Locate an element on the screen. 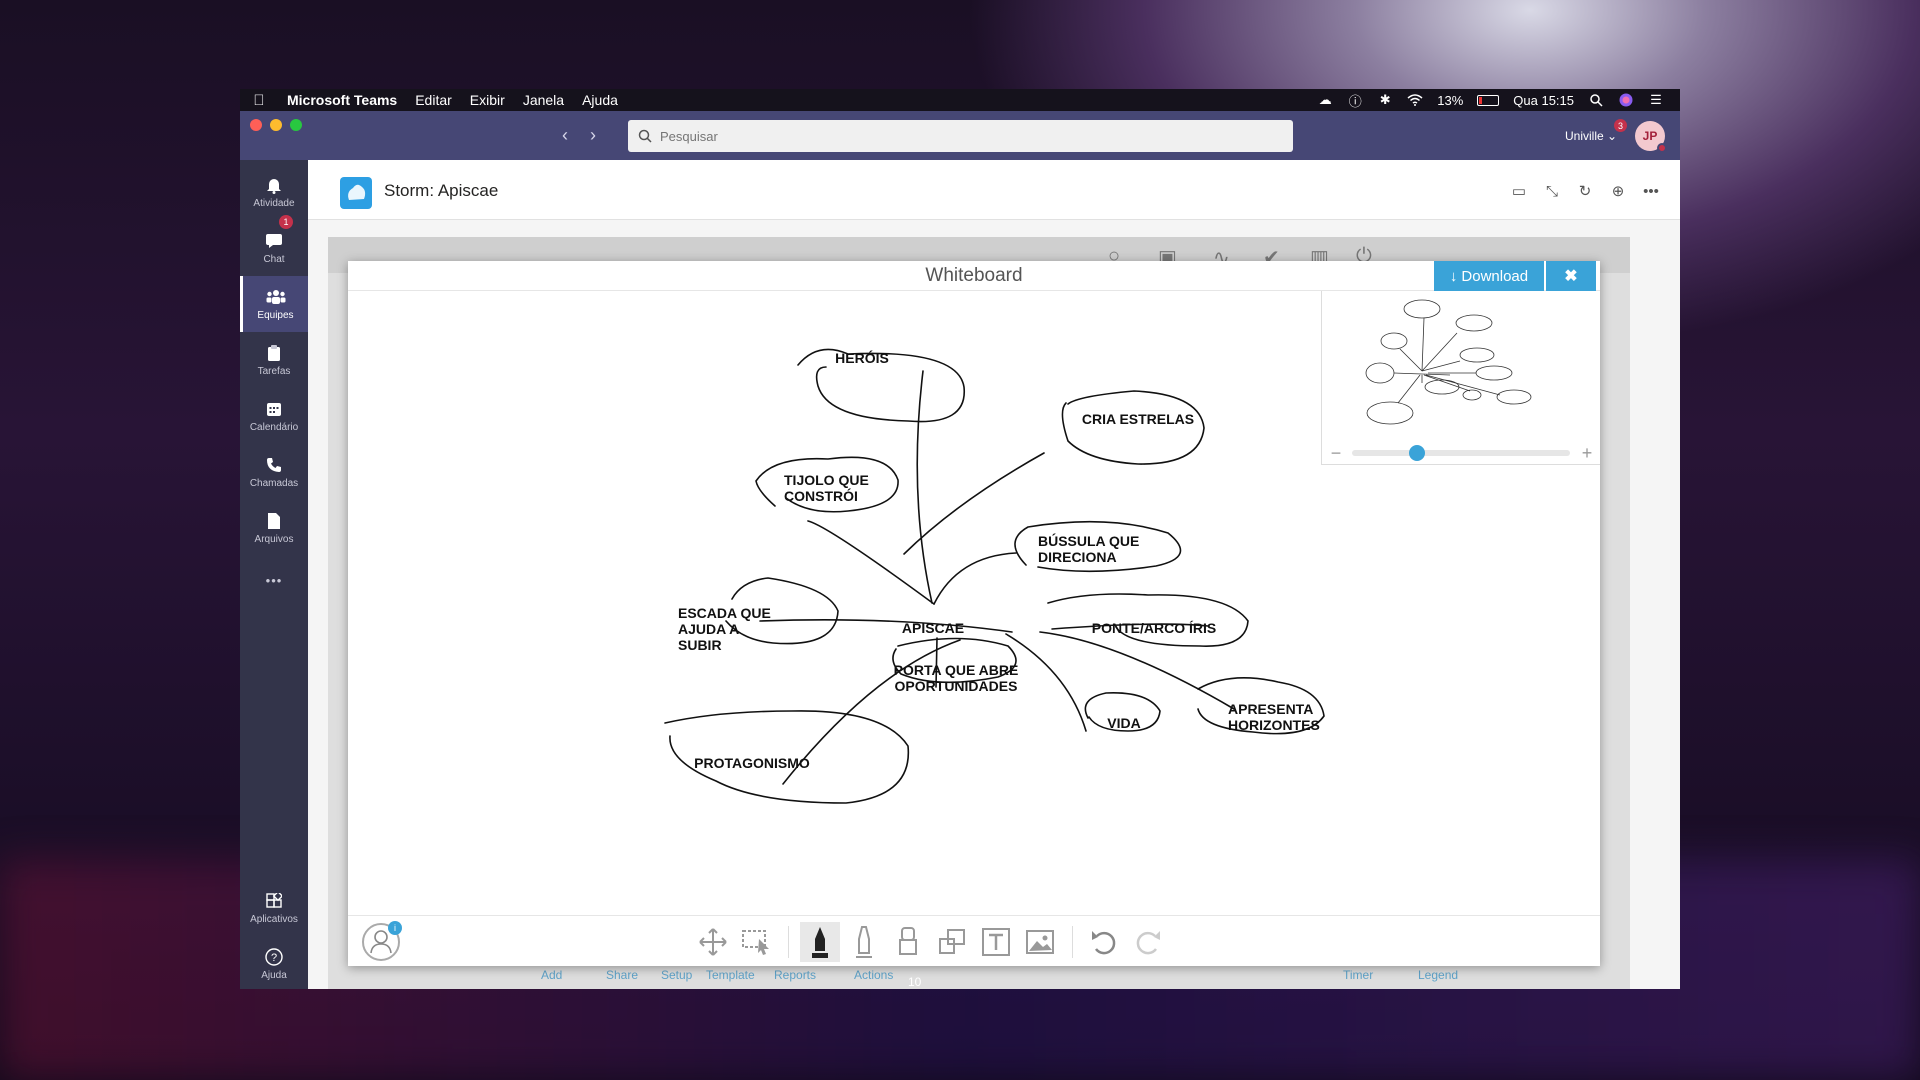 Image resolution: width=1920 pixels, height=1080 pixels. chat-icon is located at coordinates (274, 241).